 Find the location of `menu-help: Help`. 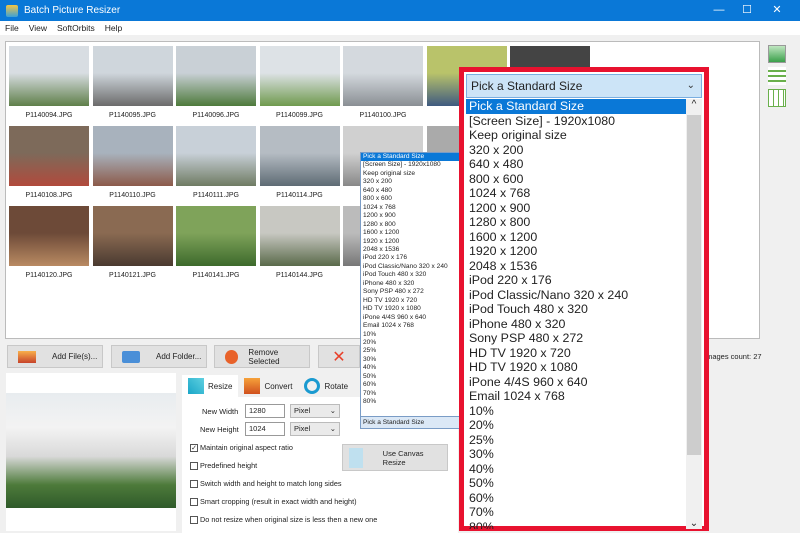

menu-help: Help is located at coordinates (113, 28).